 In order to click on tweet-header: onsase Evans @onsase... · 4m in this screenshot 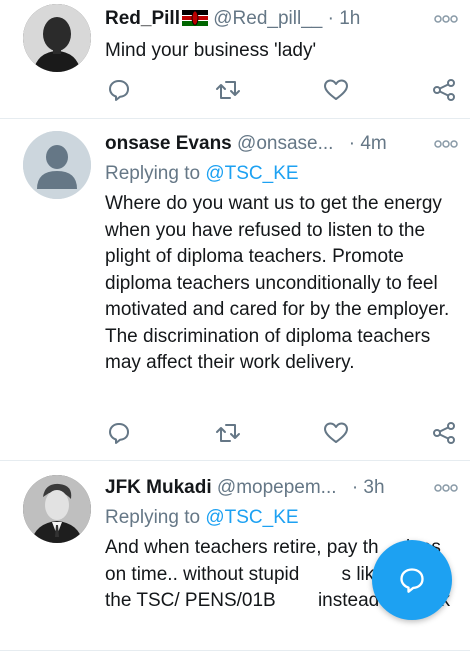, I will do `click(281, 144)`.